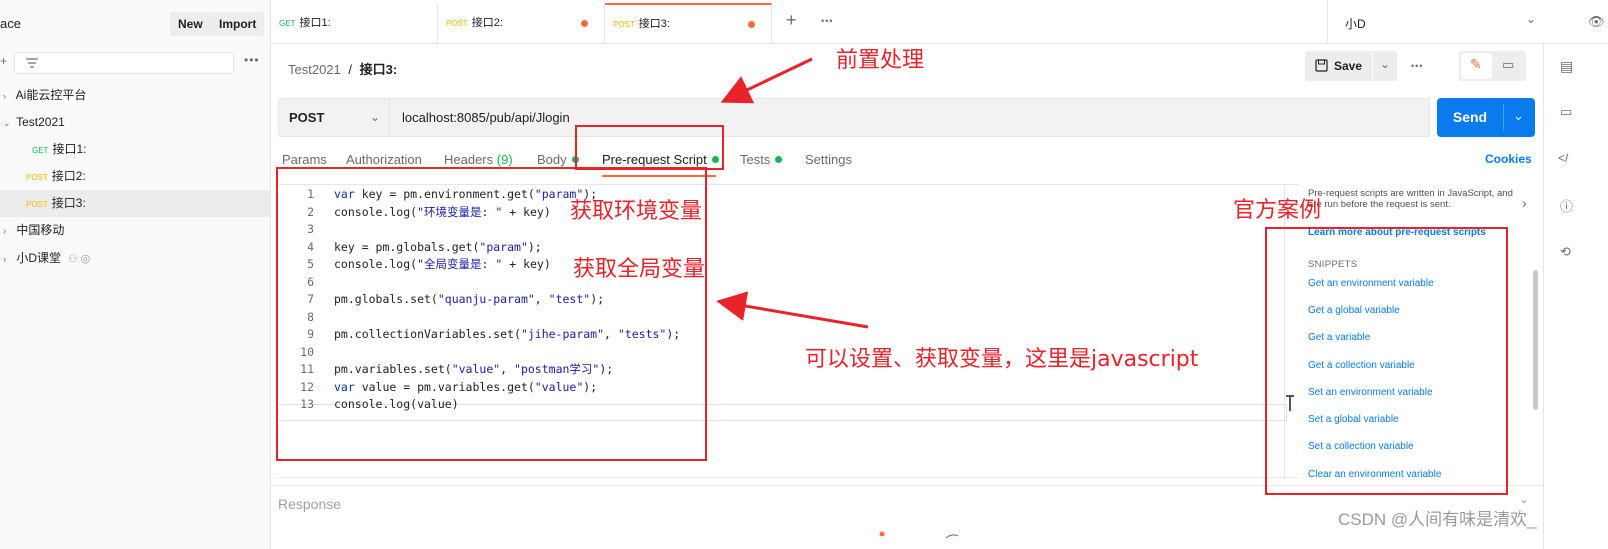 This screenshot has height=549, width=1608. I want to click on annotation-preprocess: 前置处理, so click(880, 60).